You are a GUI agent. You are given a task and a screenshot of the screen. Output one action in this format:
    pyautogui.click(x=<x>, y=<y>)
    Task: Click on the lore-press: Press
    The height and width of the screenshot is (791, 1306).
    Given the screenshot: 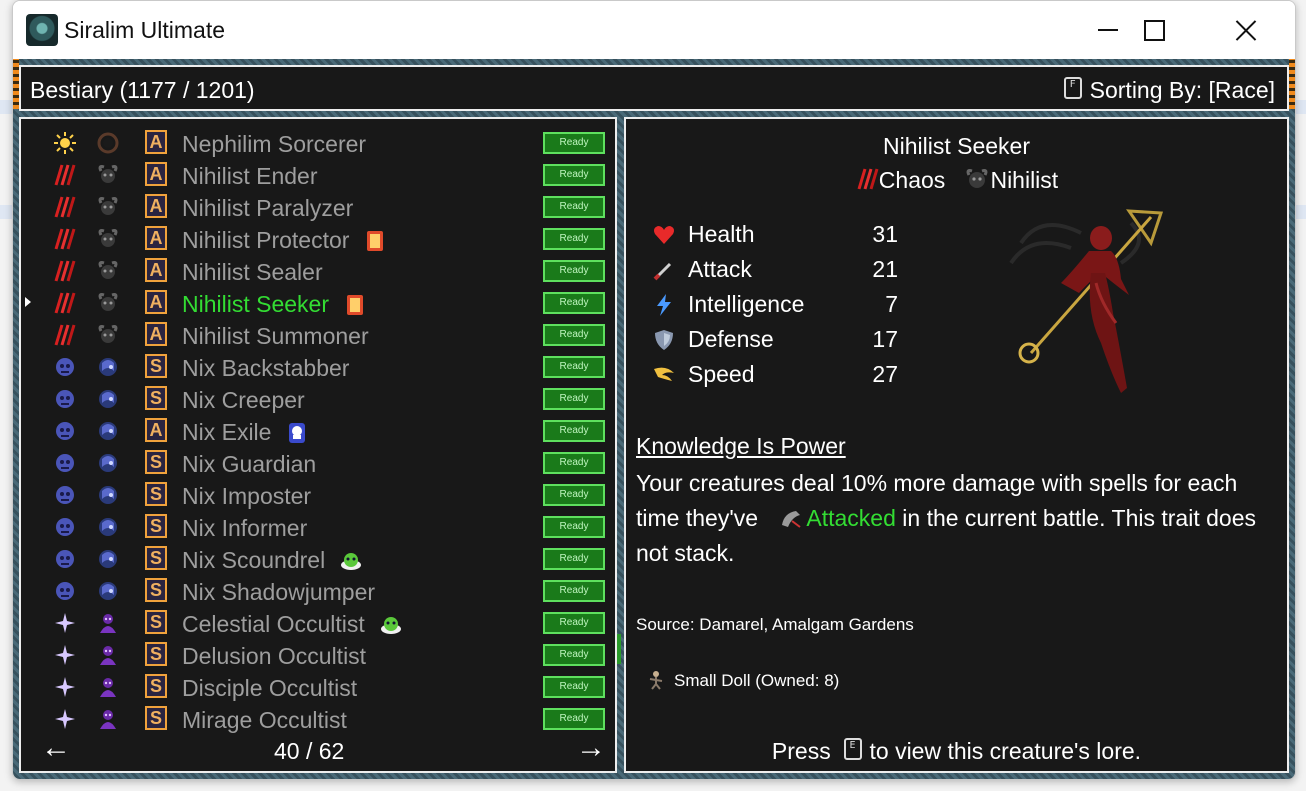 What is the action you would take?
    pyautogui.click(x=801, y=751)
    